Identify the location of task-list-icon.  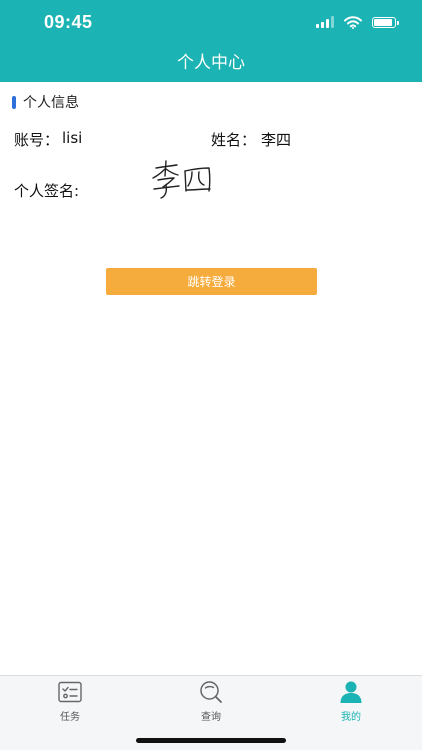
(70, 692).